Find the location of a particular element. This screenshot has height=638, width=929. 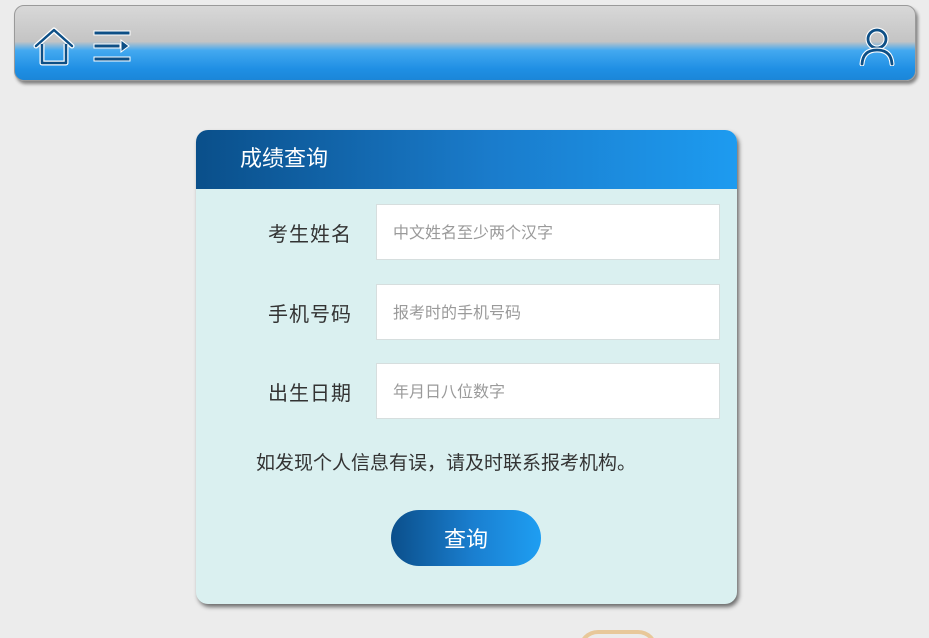

home-icon is located at coordinates (54, 46).